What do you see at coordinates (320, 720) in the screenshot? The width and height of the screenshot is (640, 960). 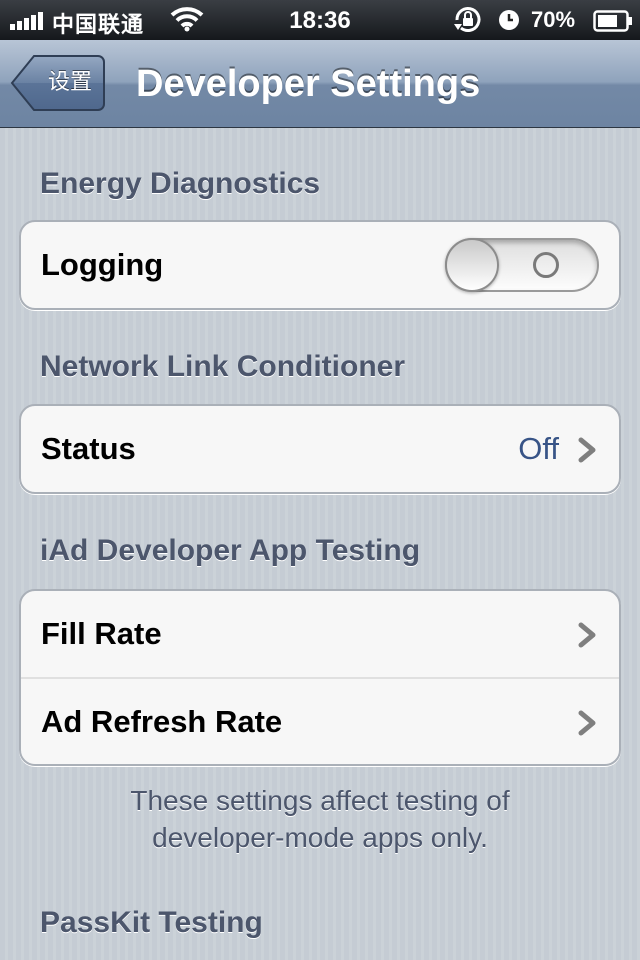 I see `ad-refresh-rate-cell: Ad Refresh Rate` at bounding box center [320, 720].